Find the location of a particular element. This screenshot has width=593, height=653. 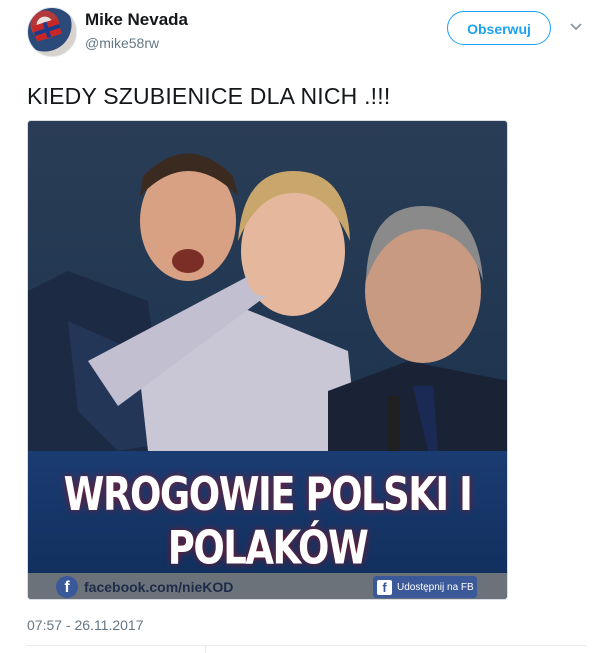

media-footer-link: f facebook.com/nieKOD is located at coordinates (144, 587).